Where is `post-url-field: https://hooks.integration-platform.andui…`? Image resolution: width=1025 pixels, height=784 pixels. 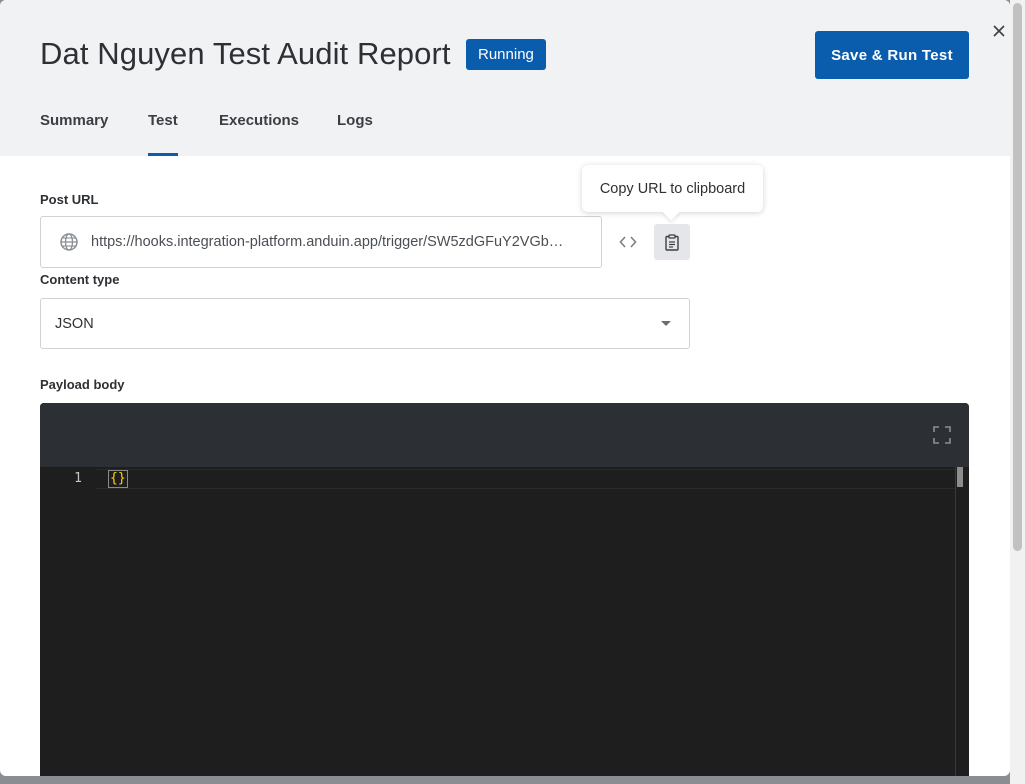
post-url-field: https://hooks.integration-platform.andui… is located at coordinates (321, 242).